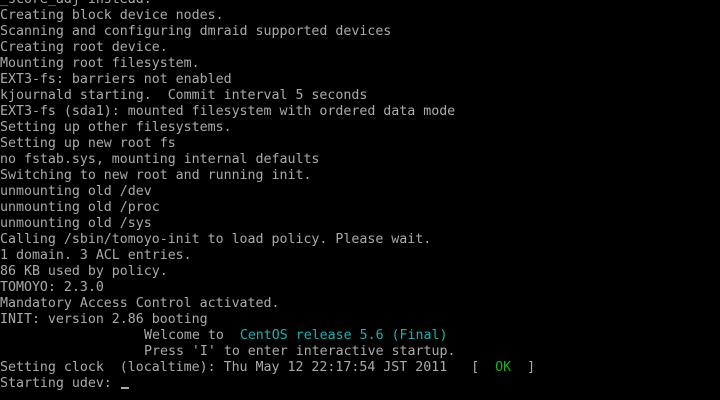 This screenshot has height=400, width=720. Describe the element at coordinates (503, 367) in the screenshot. I see `ok-status: OK` at that location.